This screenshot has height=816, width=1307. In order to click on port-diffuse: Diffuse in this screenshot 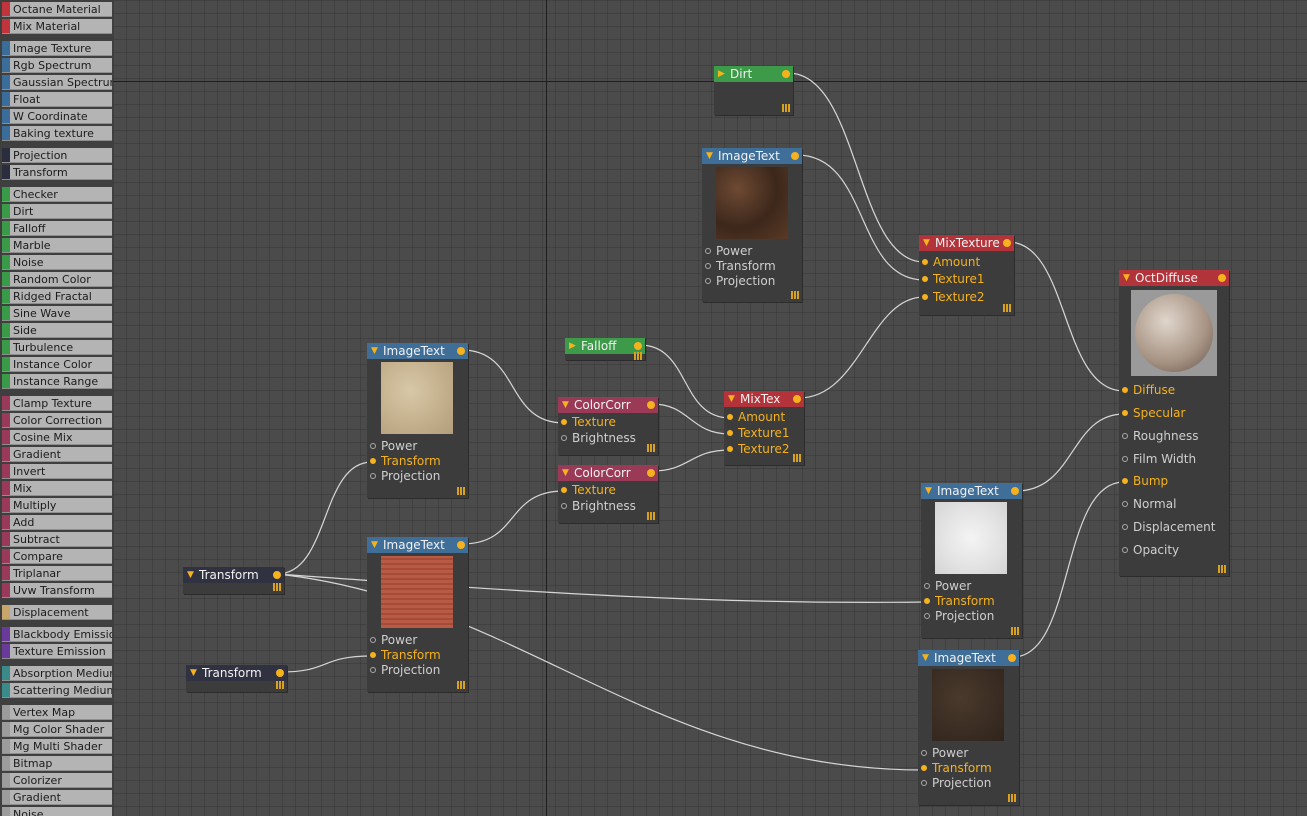, I will do `click(1168, 390)`.